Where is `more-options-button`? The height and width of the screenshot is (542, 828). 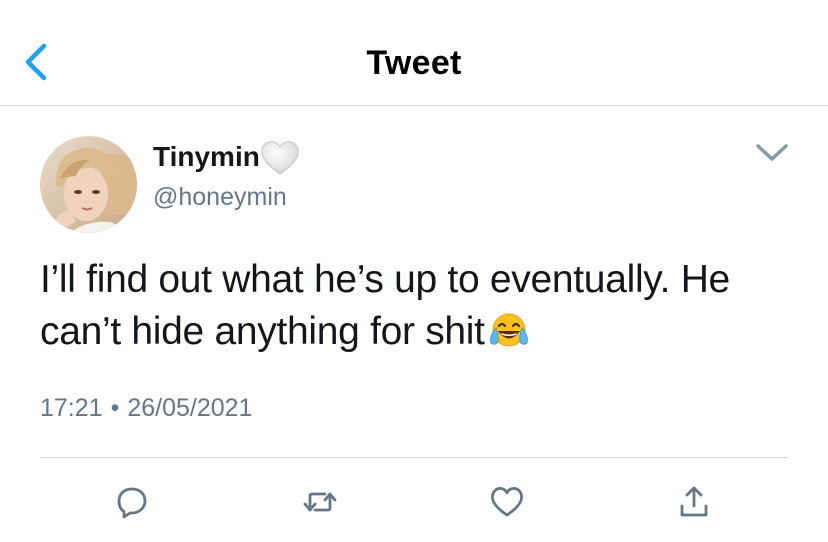 more-options-button is located at coordinates (772, 152).